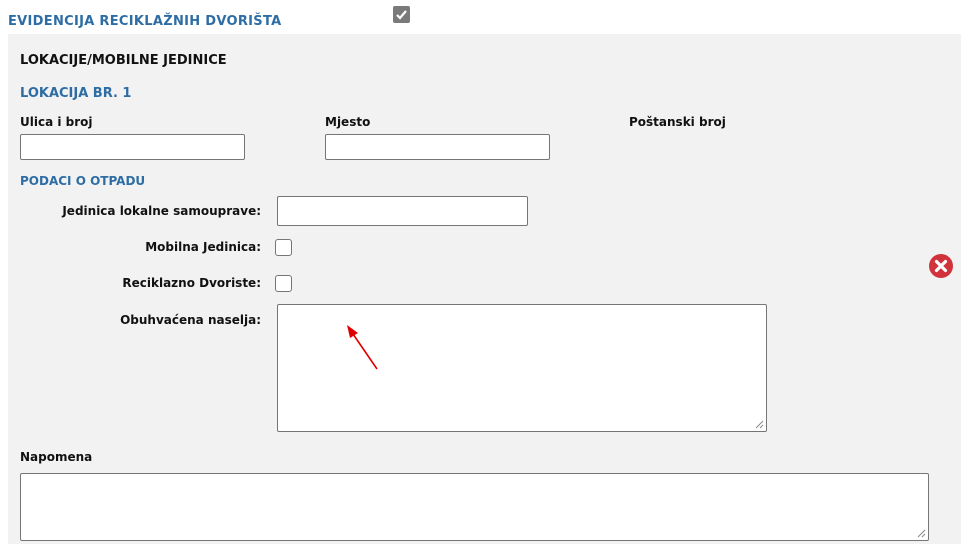 This screenshot has height=544, width=969. What do you see at coordinates (283, 247) in the screenshot?
I see `mobile-unit-checkbox` at bounding box center [283, 247].